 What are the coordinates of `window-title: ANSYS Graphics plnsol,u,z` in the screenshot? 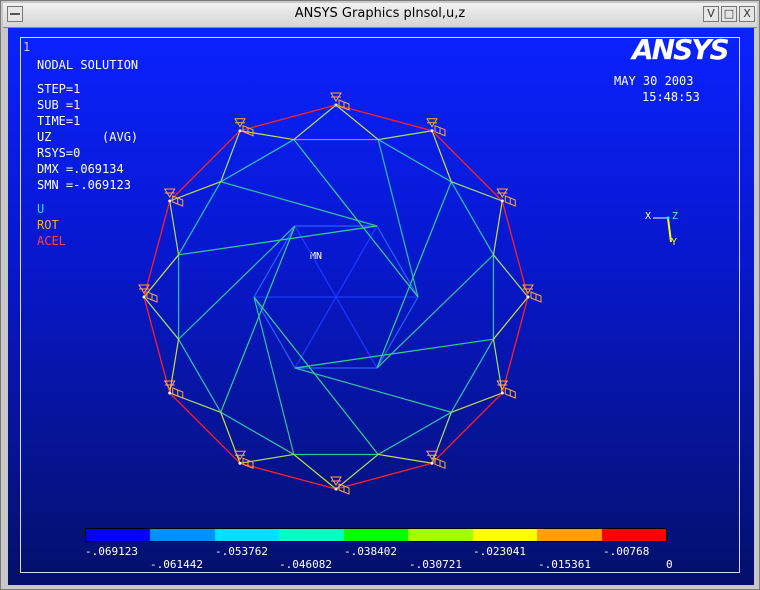 It's located at (380, 13).